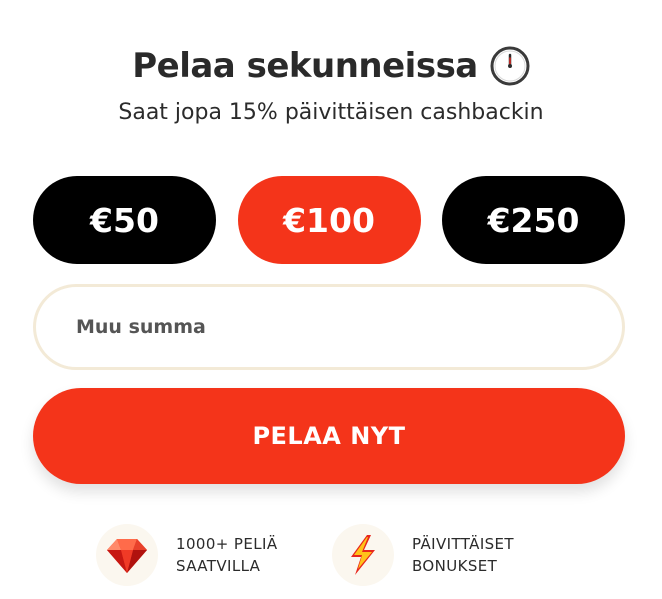  What do you see at coordinates (533, 220) in the screenshot?
I see `amount-button-250: €250` at bounding box center [533, 220].